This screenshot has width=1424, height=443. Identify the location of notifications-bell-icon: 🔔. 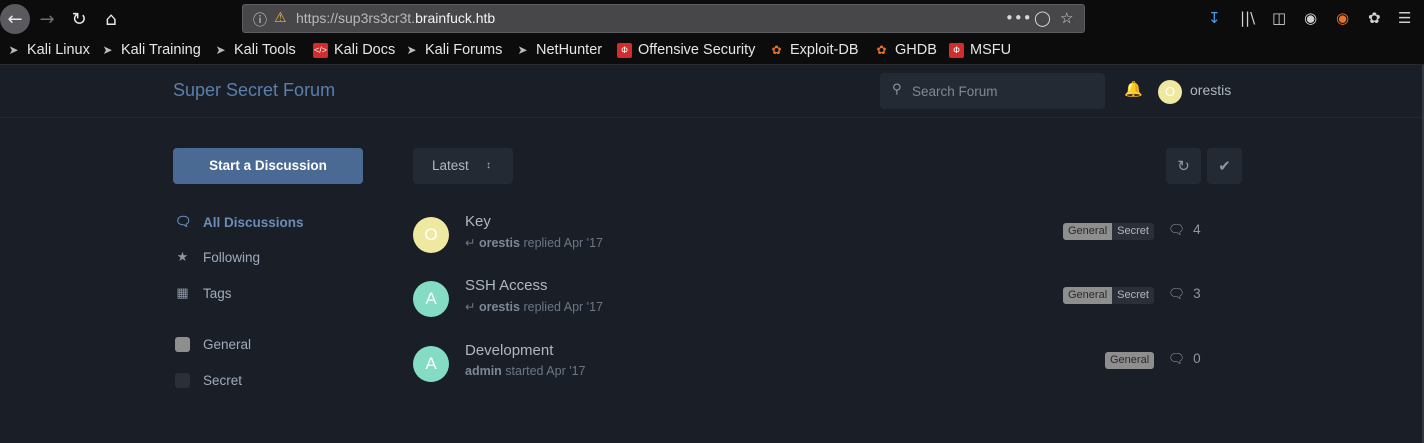
(1133, 89).